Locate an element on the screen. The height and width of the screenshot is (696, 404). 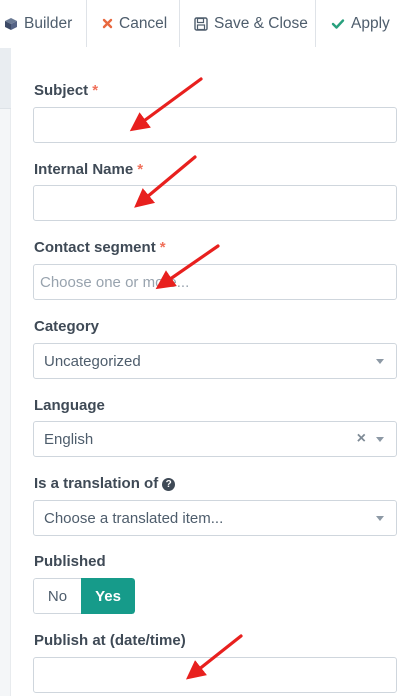
published-yes-option: Yes is located at coordinates (108, 596).